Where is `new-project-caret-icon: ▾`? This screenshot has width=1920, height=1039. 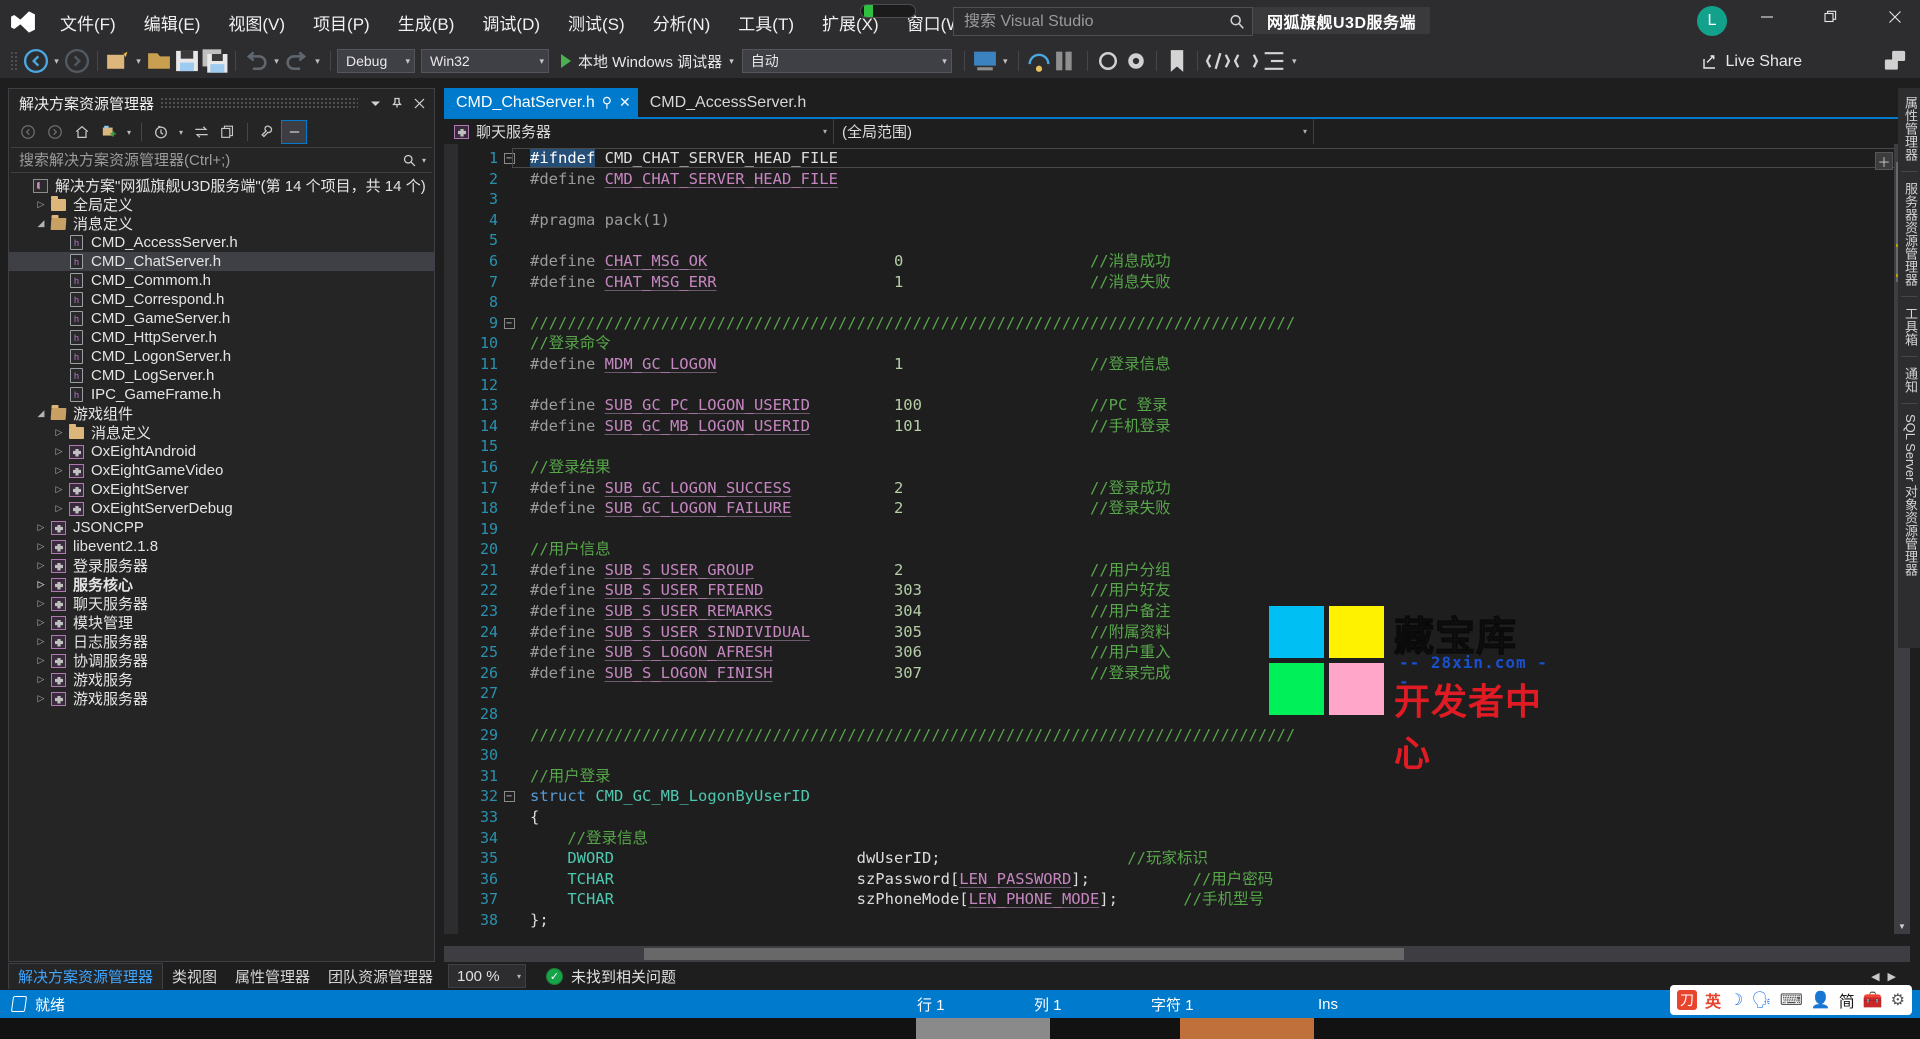
new-project-caret-icon: ▾ is located at coordinates (138, 61).